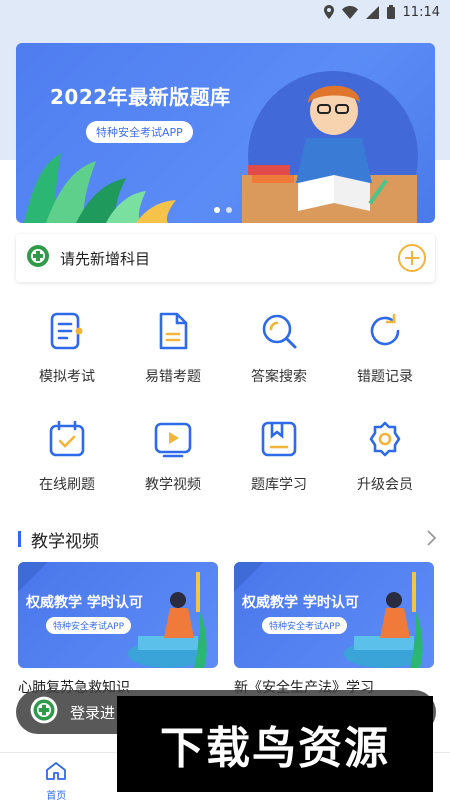  Describe the element at coordinates (385, 441) in the screenshot. I see `gear-icon` at that location.